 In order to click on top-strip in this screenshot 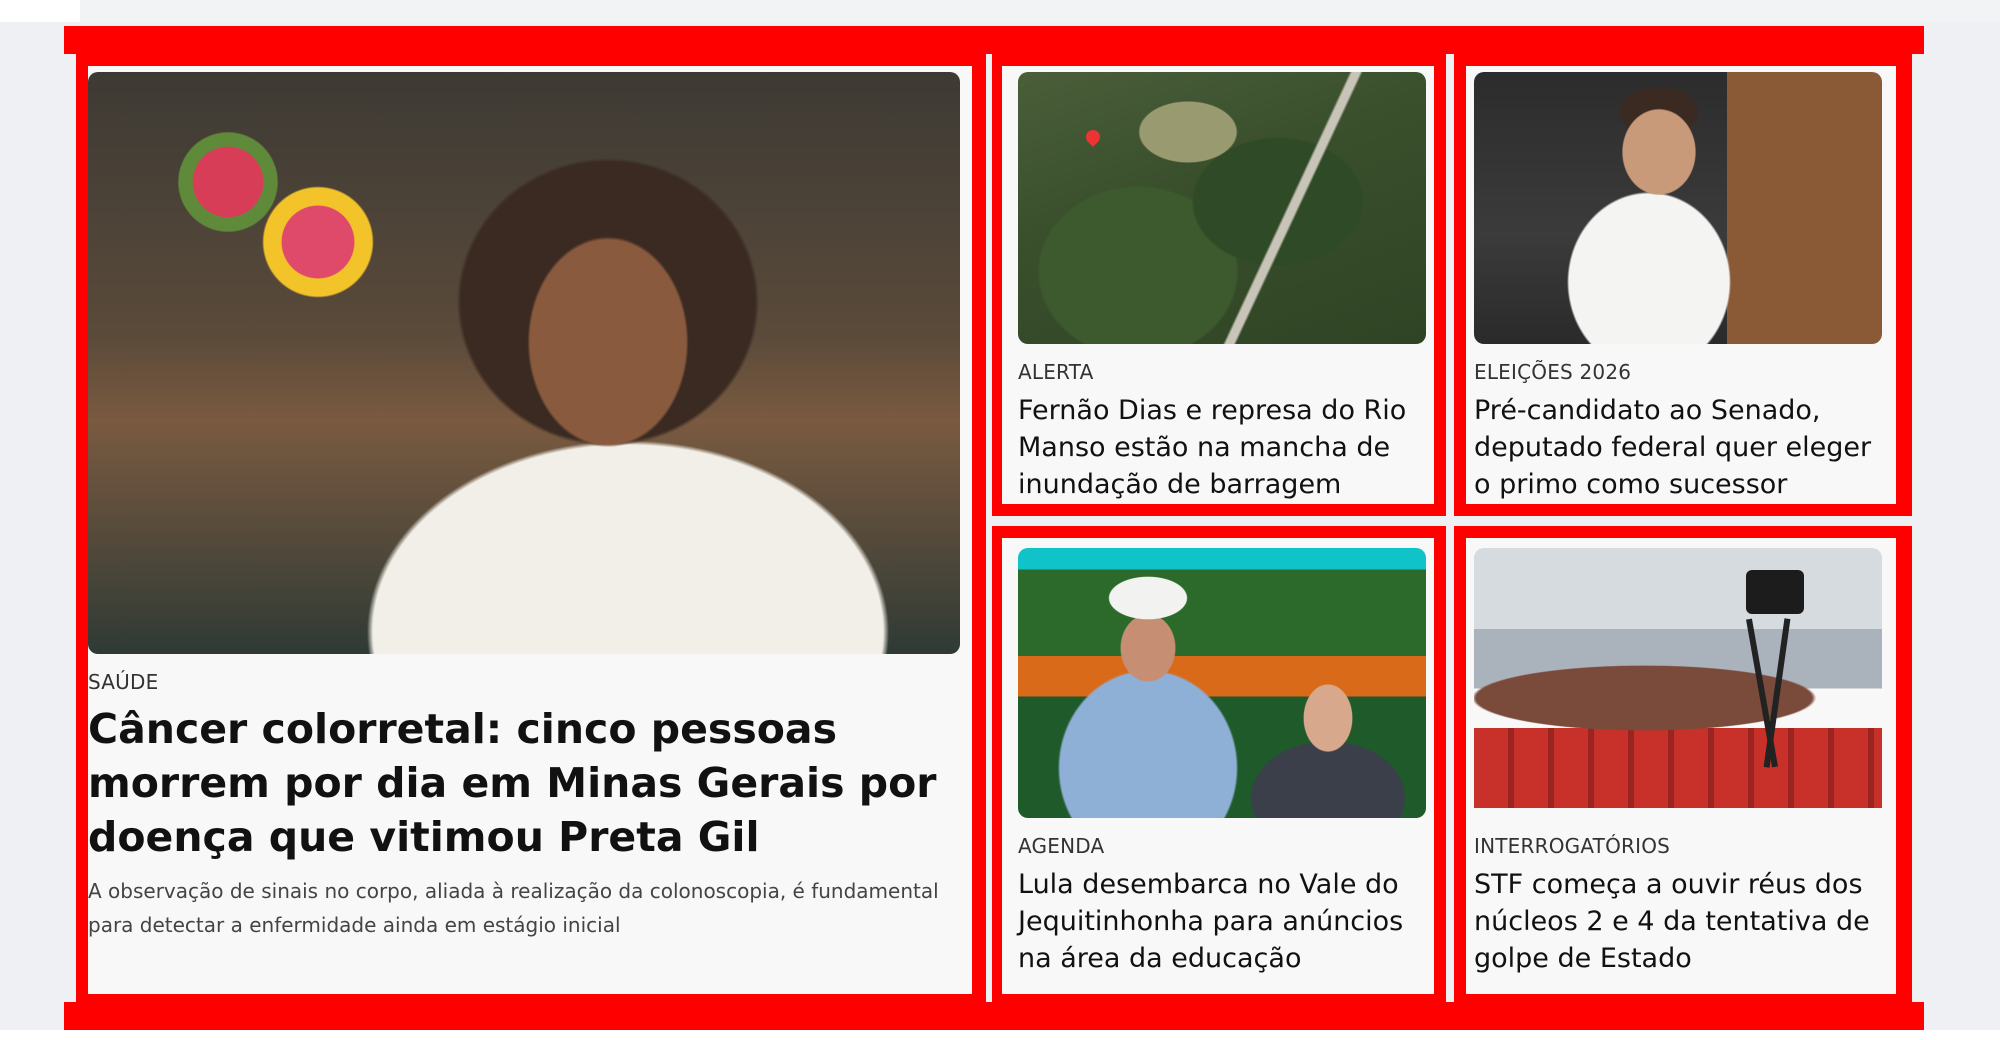, I will do `click(1040, 11)`.